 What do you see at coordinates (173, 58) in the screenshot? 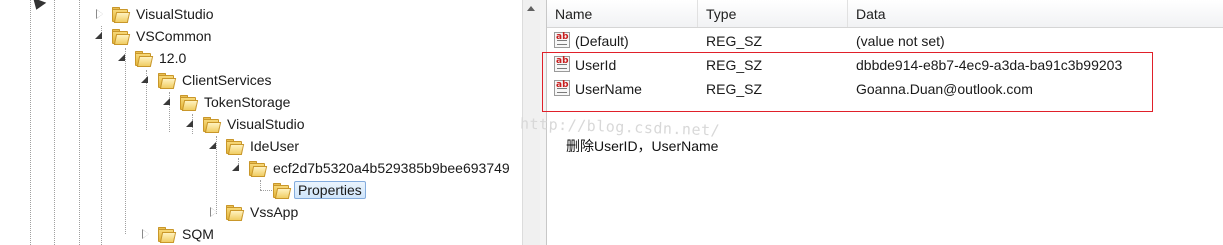
I see `tree-node-label: 12.0` at bounding box center [173, 58].